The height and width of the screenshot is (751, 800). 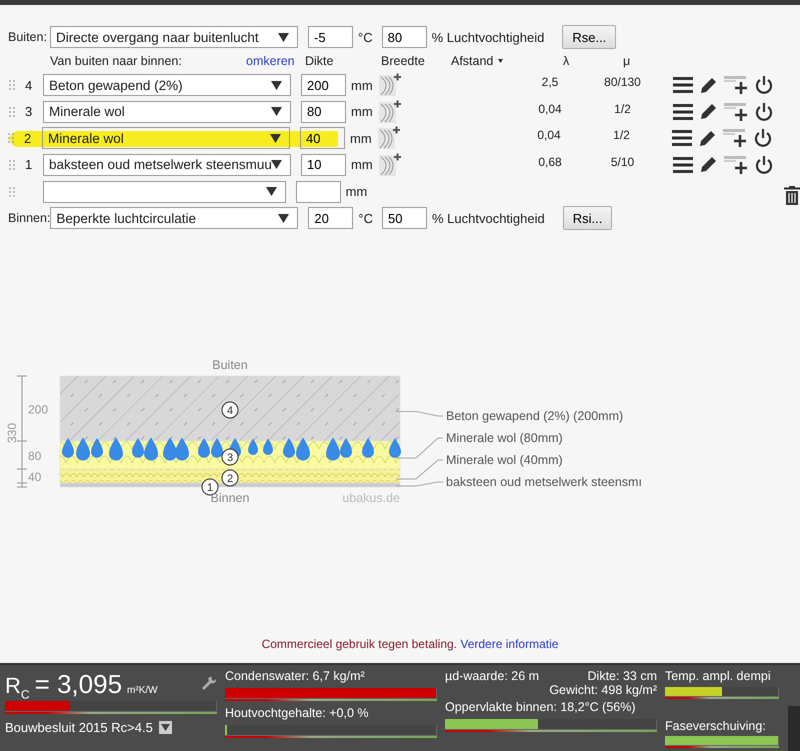 What do you see at coordinates (322, 138) in the screenshot?
I see `thickness-field: 40` at bounding box center [322, 138].